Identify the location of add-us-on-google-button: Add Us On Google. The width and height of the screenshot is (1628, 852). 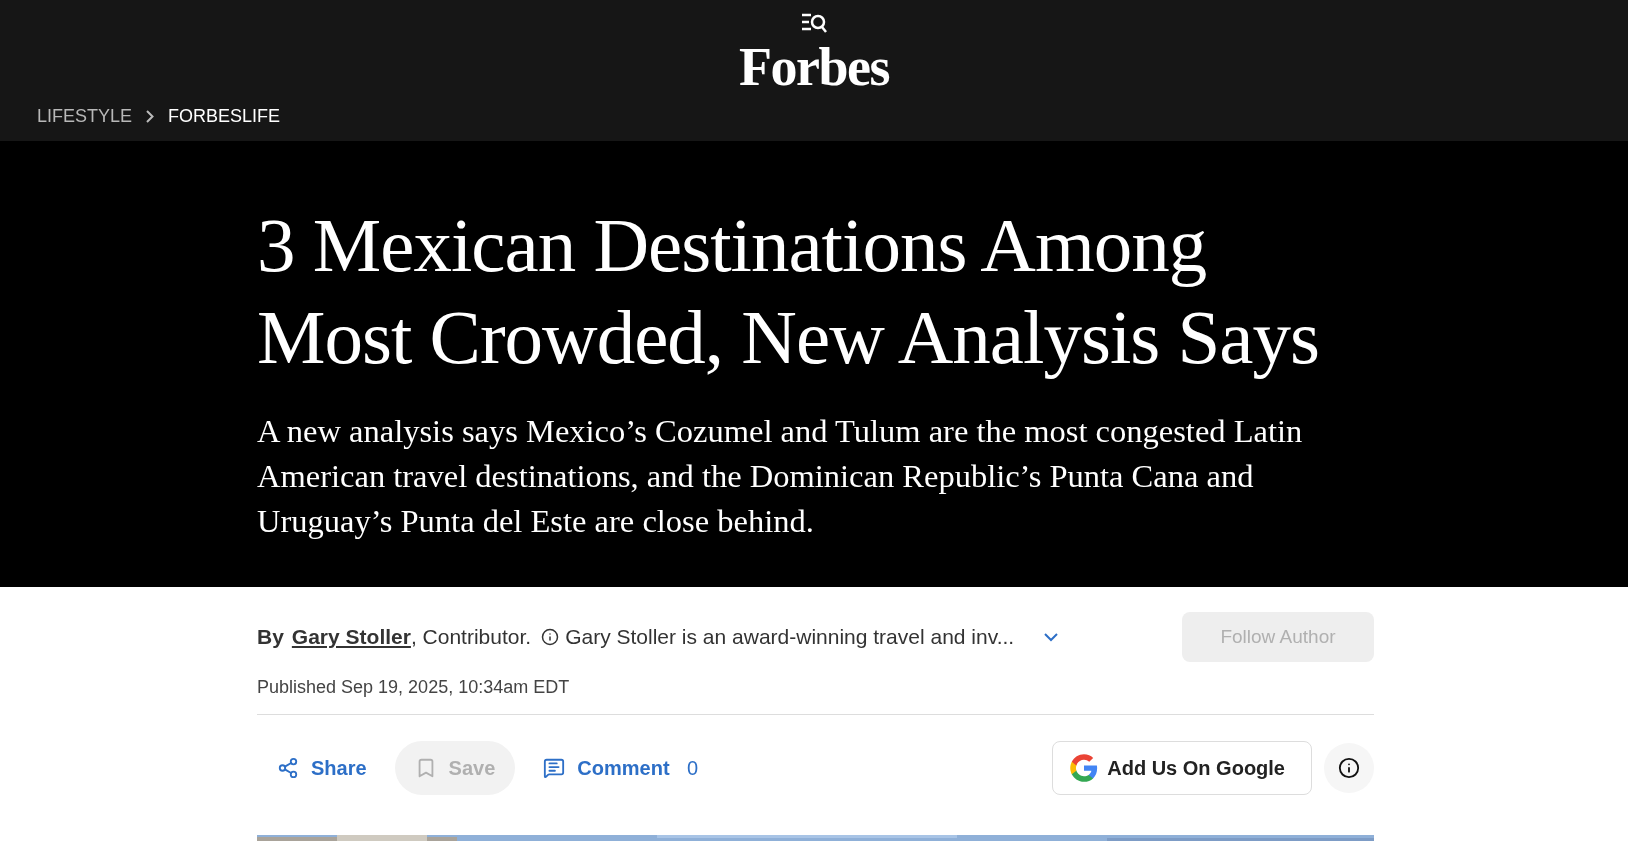
(1182, 768).